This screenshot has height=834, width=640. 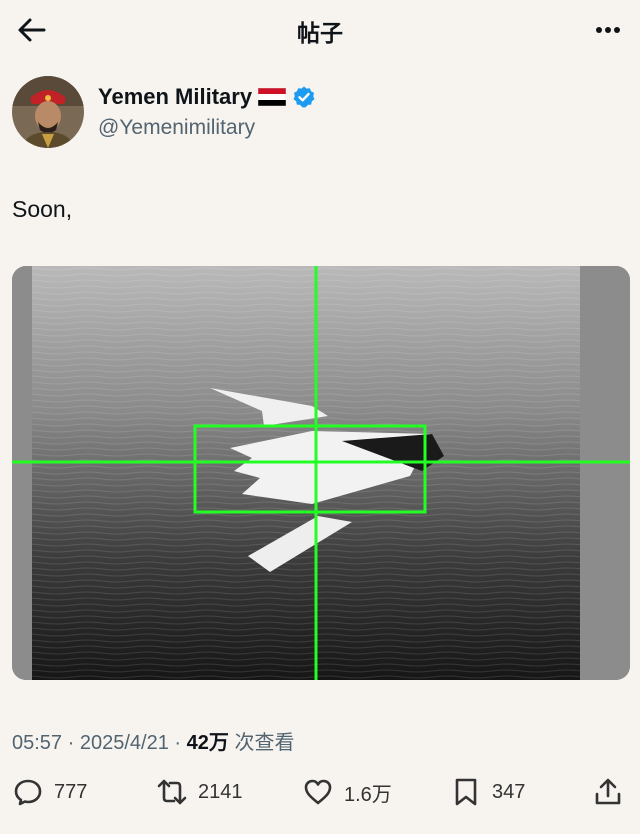 I want to click on author-handle: @Yemenimilitary, so click(x=176, y=128).